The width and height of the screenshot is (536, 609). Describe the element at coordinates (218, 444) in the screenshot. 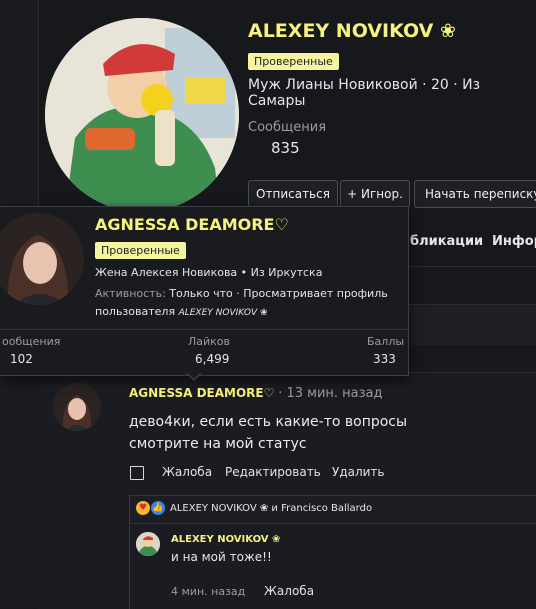

I see `post-text-line2: смотрите на мой статус` at that location.